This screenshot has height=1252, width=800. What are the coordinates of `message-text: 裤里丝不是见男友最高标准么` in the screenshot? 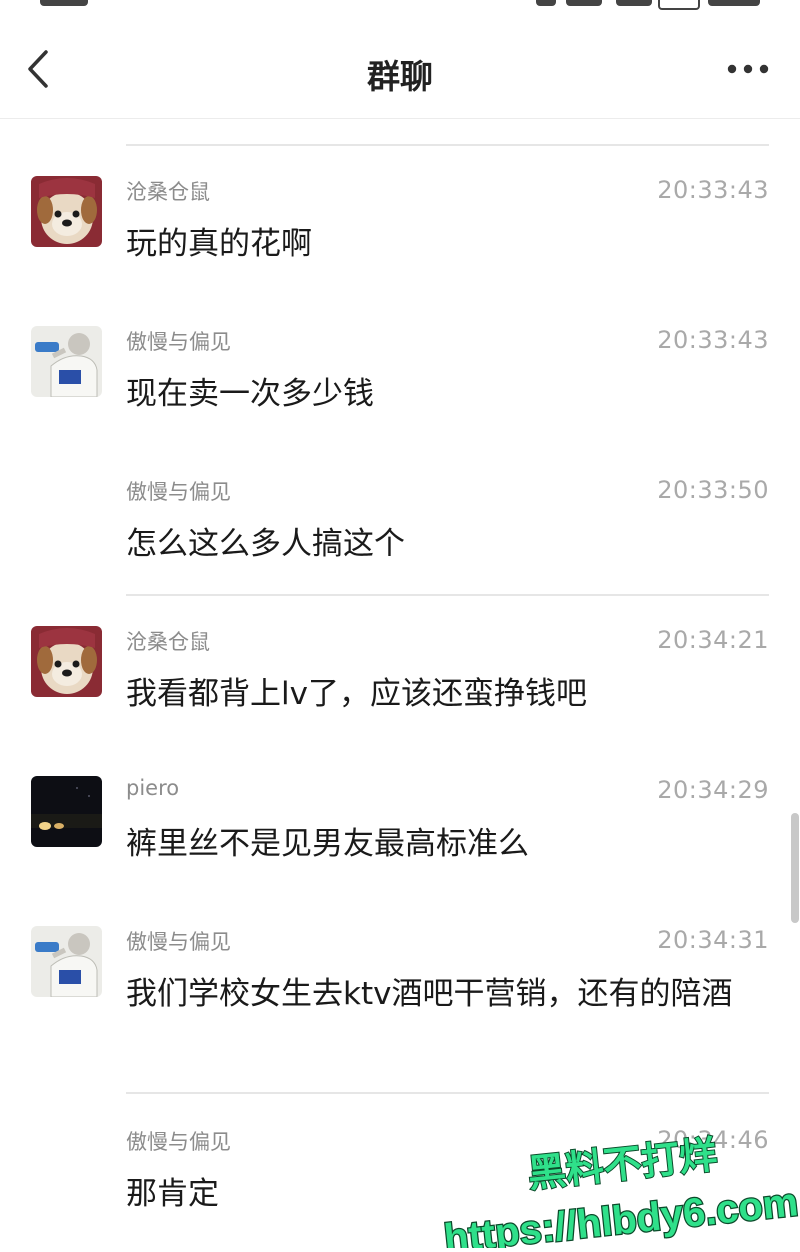 It's located at (327, 844).